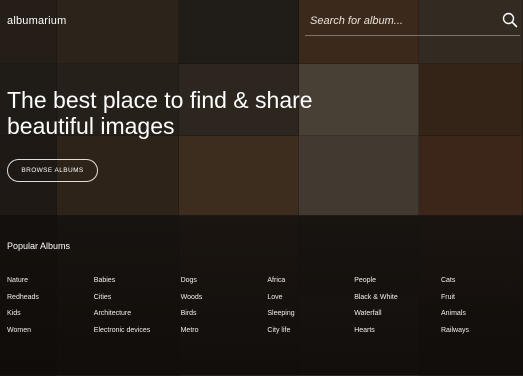 This screenshot has width=523, height=376. Describe the element at coordinates (104, 280) in the screenshot. I see `album-link: Babies` at that location.